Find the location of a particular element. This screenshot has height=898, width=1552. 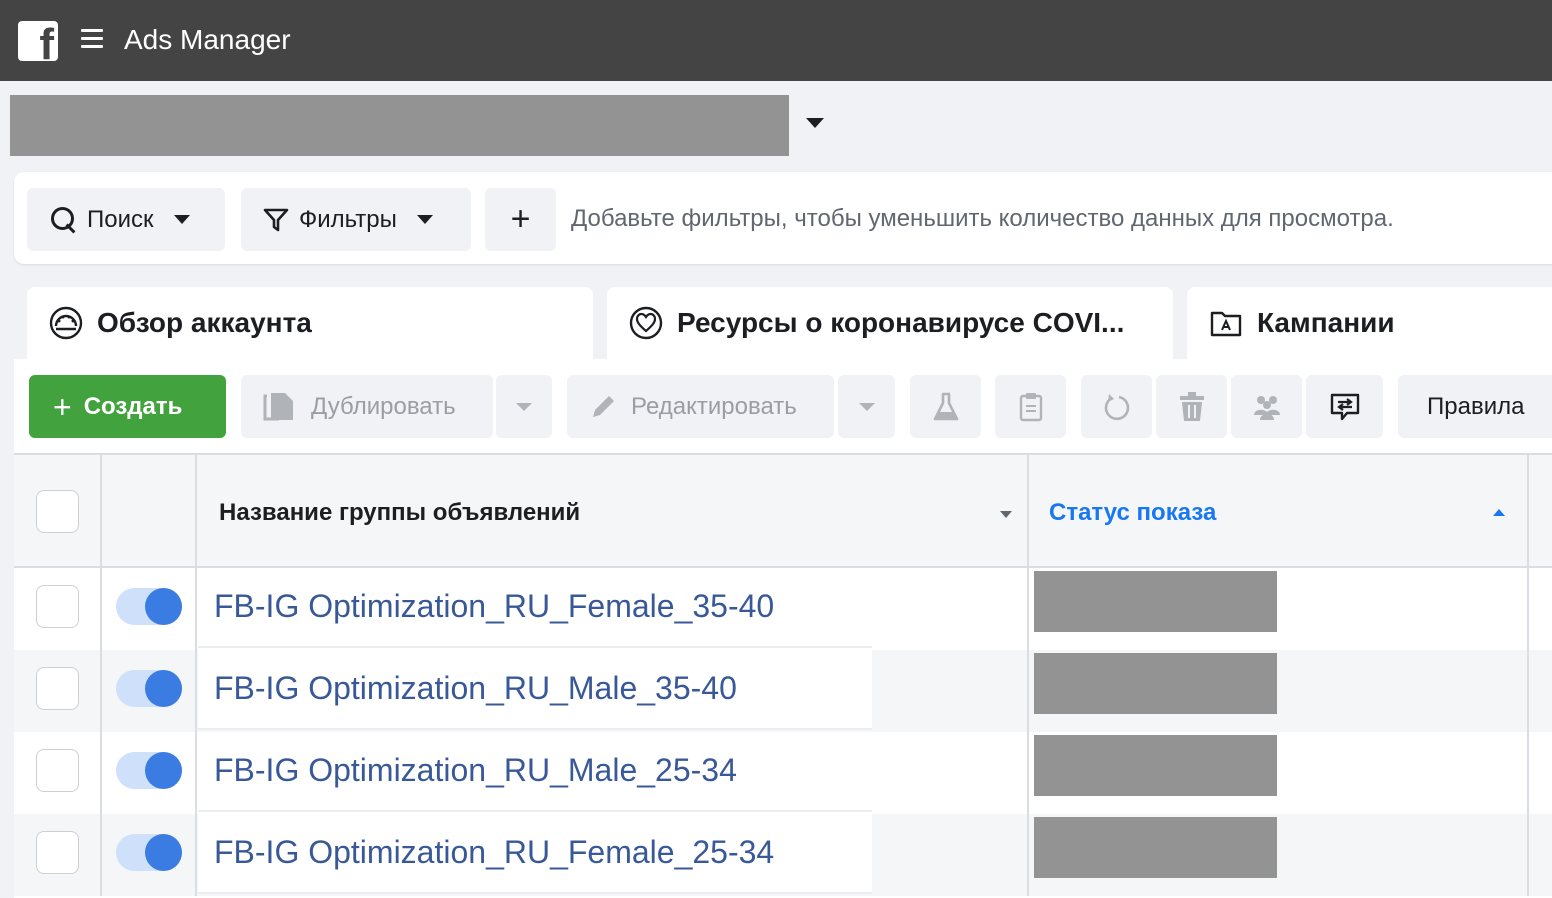

ad-set-name-link: FB-IG Optimization_RU_Female_25-34 is located at coordinates (494, 852).